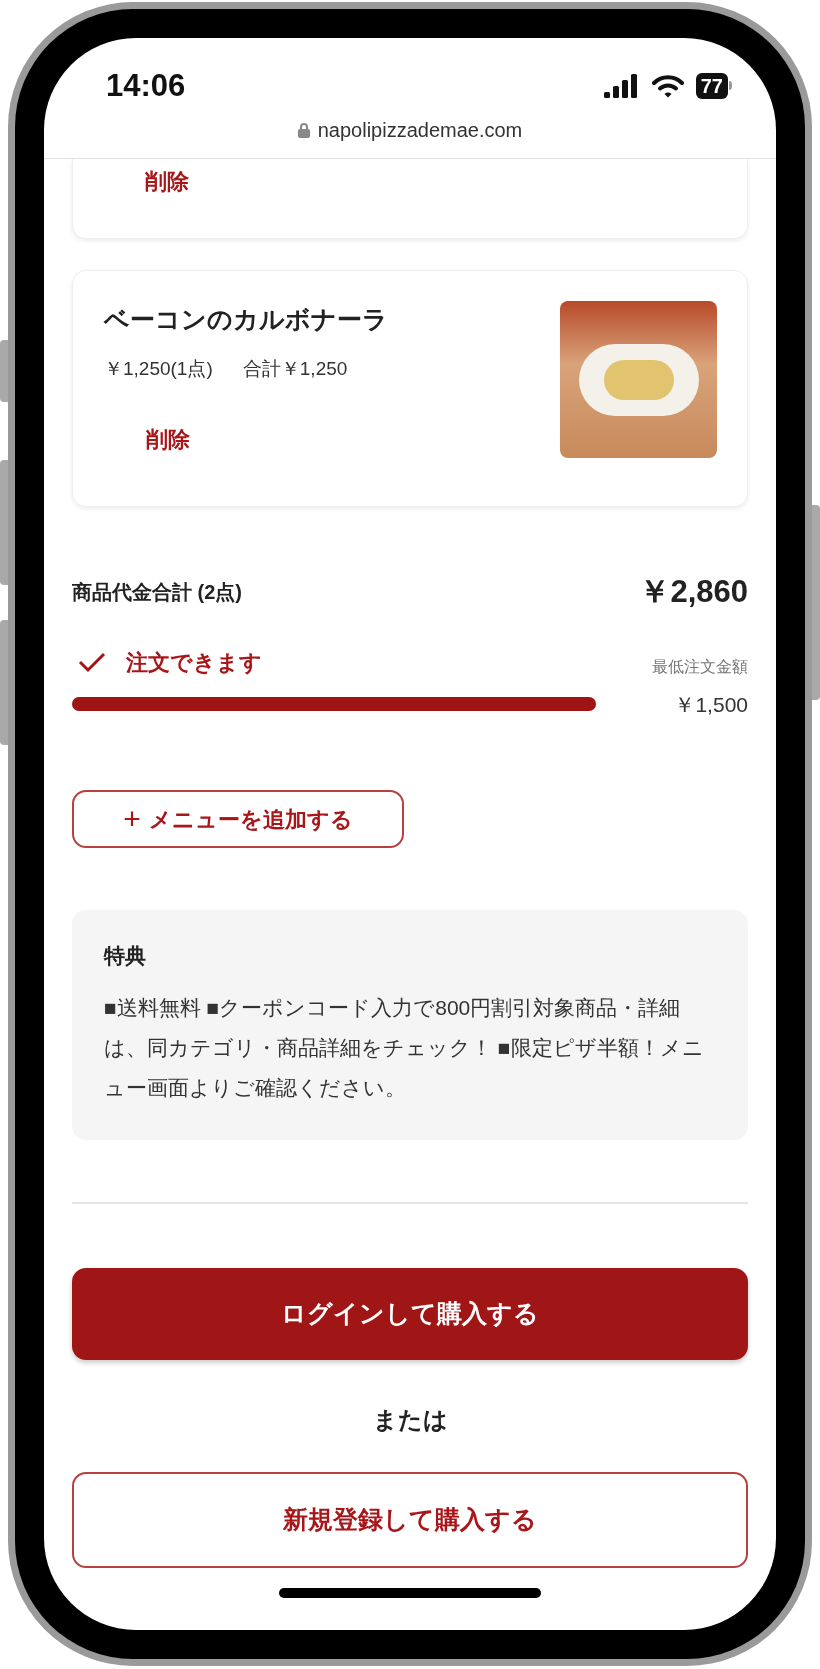 The width and height of the screenshot is (820, 1669). I want to click on total-amount: ￥2,860, so click(693, 592).